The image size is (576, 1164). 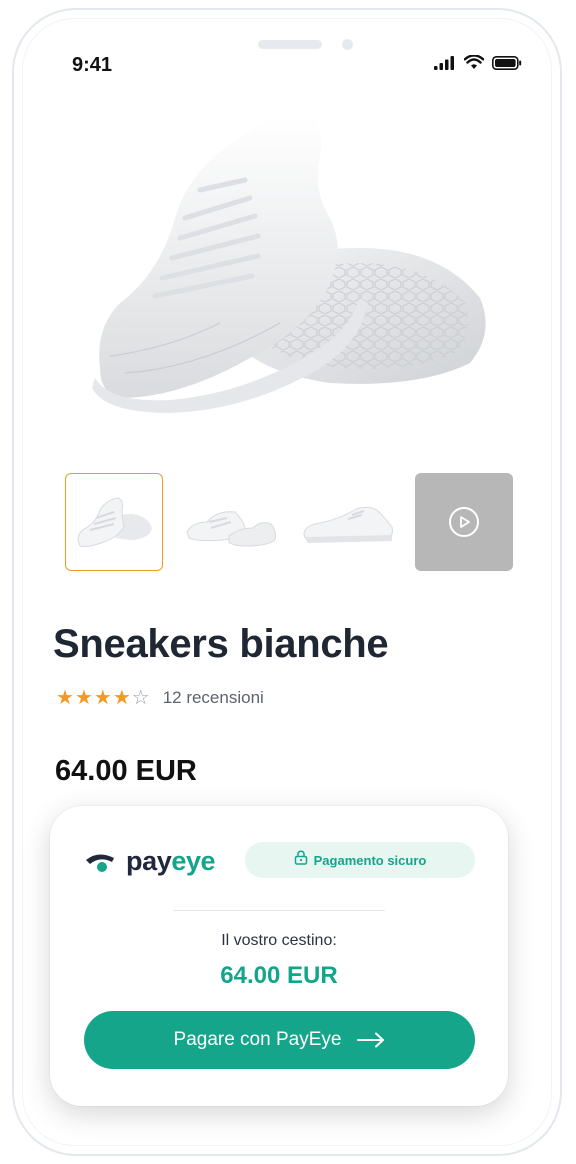 I want to click on play-icon, so click(x=464, y=522).